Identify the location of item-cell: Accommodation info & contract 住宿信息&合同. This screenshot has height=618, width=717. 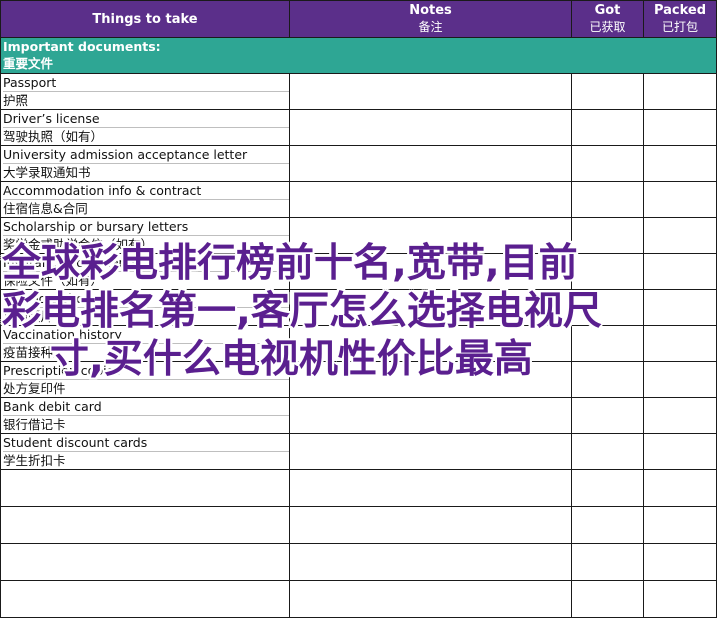
(145, 199).